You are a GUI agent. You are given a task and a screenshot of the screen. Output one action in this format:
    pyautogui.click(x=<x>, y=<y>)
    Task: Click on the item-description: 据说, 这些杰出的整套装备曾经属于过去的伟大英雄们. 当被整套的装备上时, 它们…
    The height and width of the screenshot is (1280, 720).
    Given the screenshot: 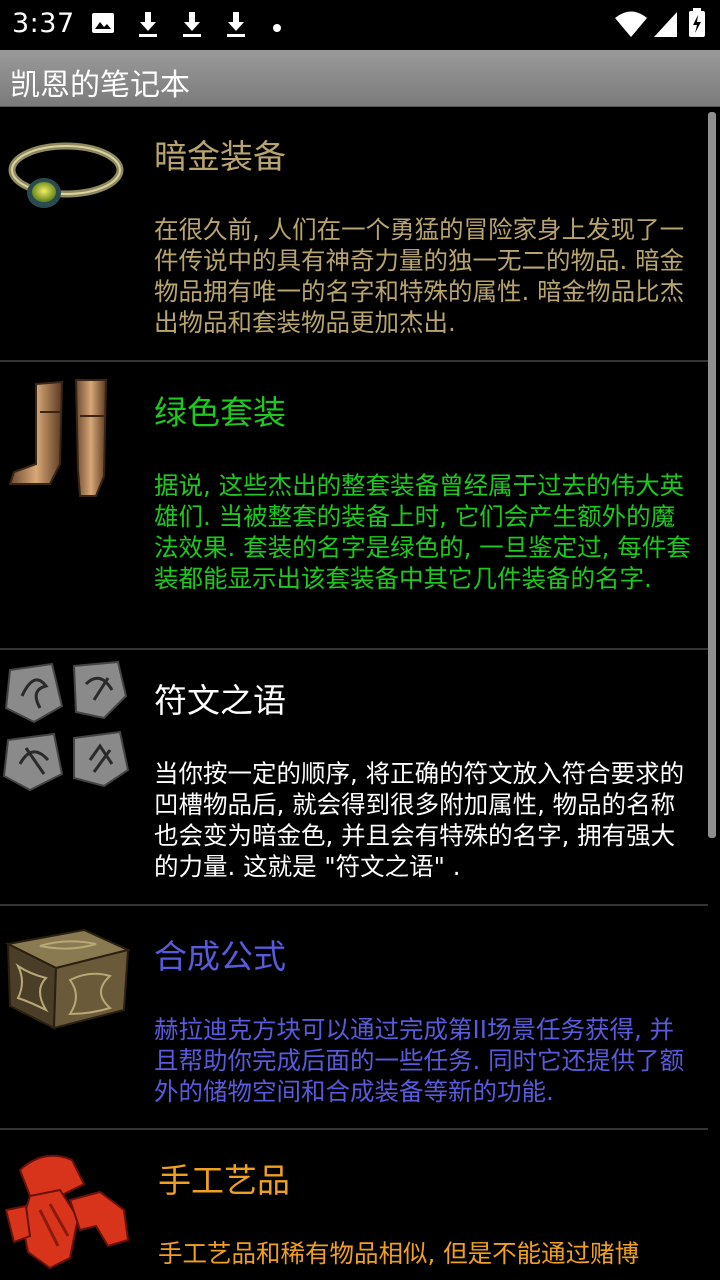 What is the action you would take?
    pyautogui.click(x=422, y=532)
    